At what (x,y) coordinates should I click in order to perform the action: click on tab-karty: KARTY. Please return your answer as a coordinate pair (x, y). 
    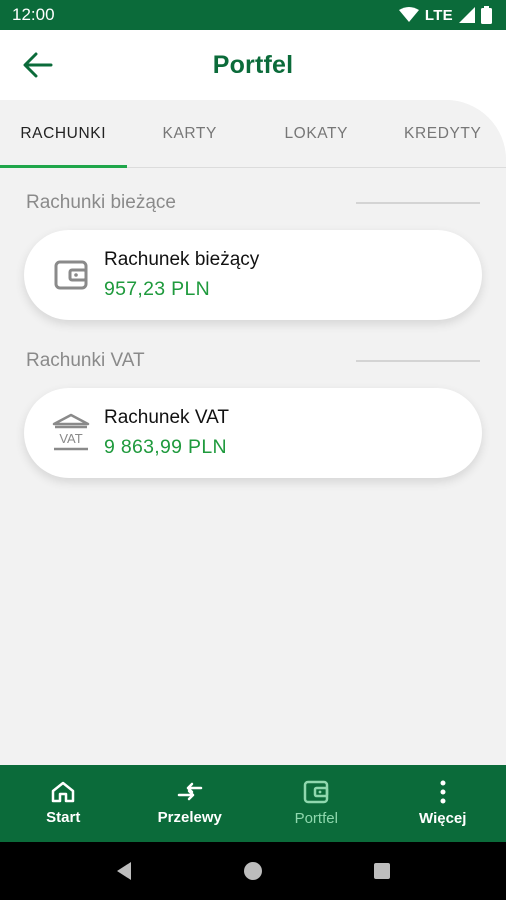
    Looking at the image, I should click on (190, 133).